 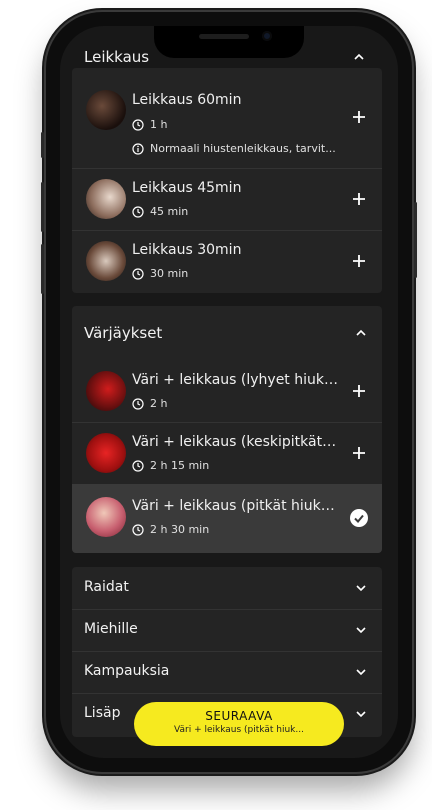 What do you see at coordinates (180, 529) in the screenshot?
I see `duration-text: 2 h 30 min` at bounding box center [180, 529].